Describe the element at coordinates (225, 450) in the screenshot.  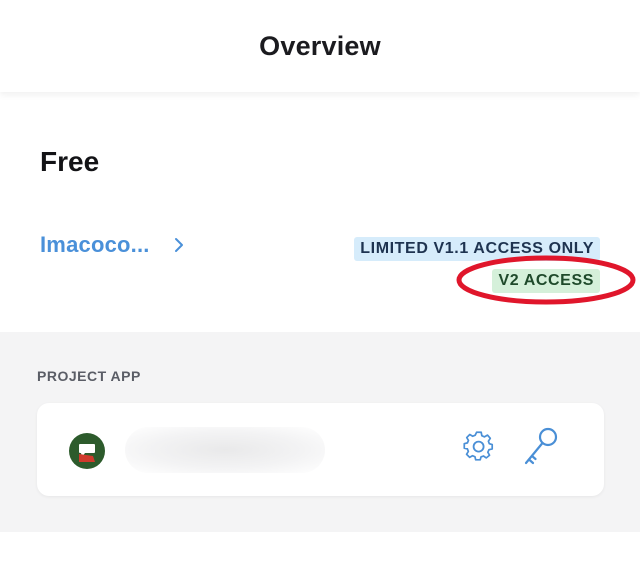
I see `app-name-redacted` at that location.